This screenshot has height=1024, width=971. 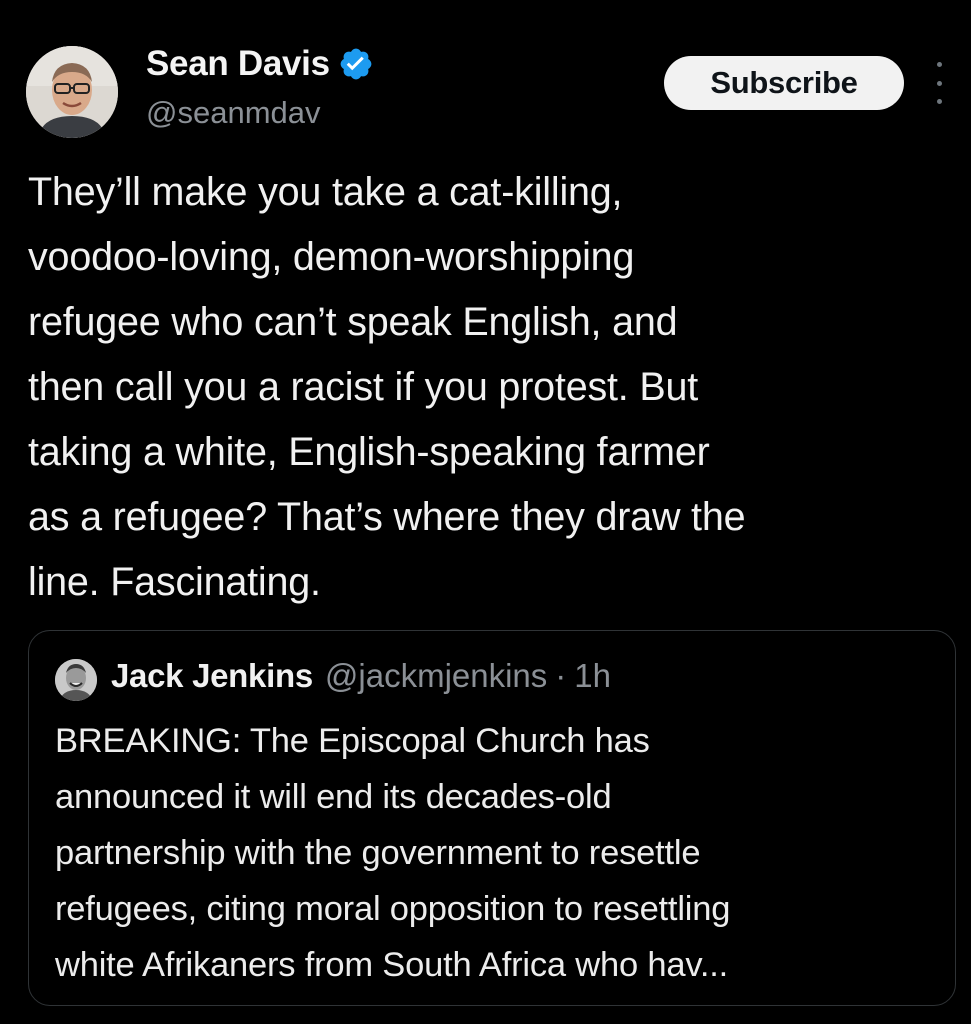 I want to click on quoted-tweet-timestamp: 1h, so click(x=592, y=676).